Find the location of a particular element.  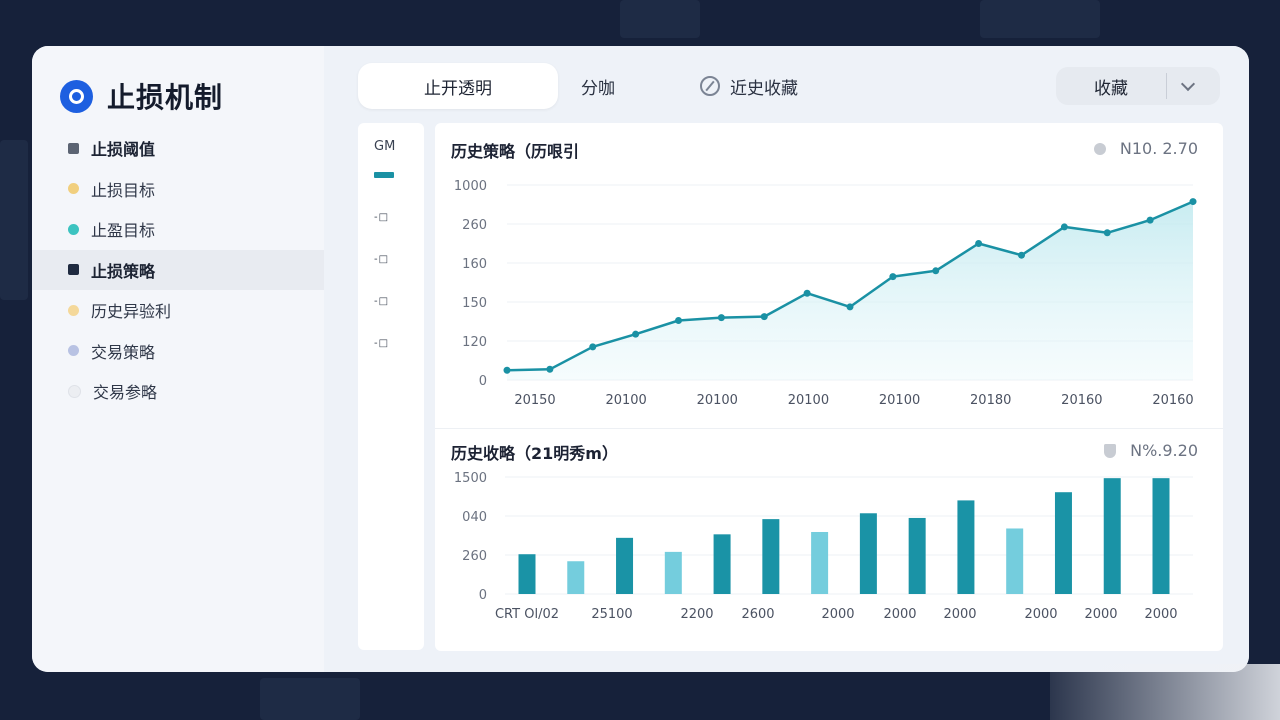

y-tick-label: 040 is located at coordinates (474, 517).